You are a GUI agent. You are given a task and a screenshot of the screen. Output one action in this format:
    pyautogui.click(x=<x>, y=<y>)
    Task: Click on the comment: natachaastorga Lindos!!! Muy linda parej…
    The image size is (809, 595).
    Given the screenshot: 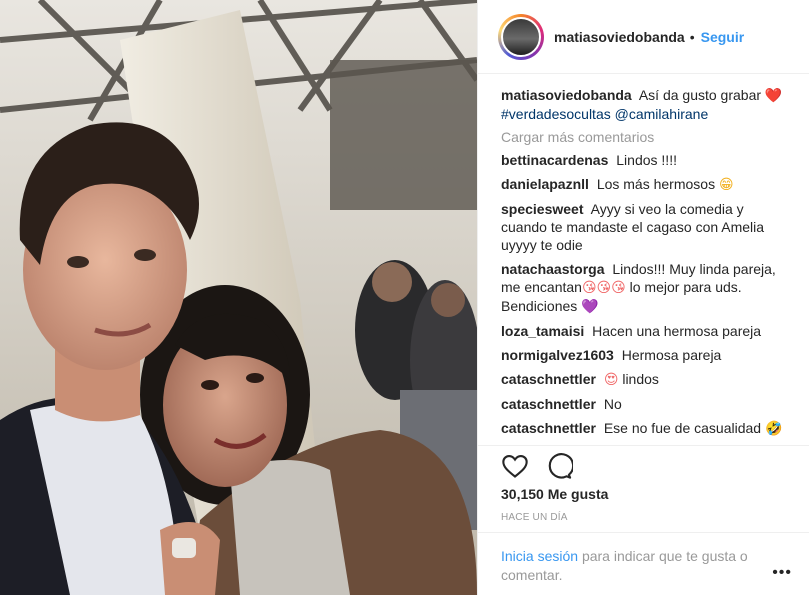 What is the action you would take?
    pyautogui.click(x=646, y=288)
    